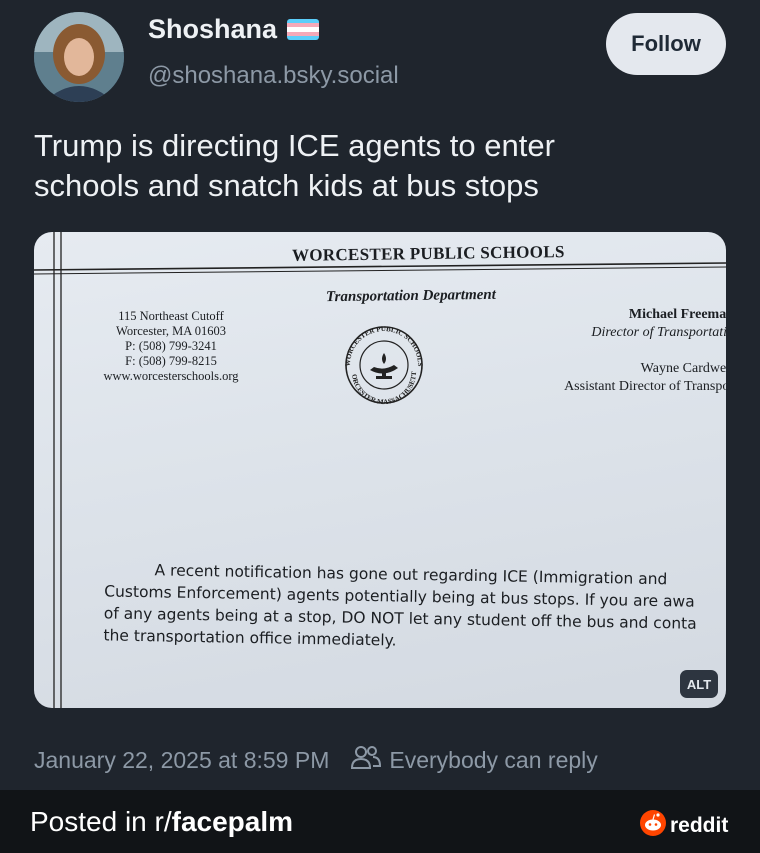 The width and height of the screenshot is (760, 853). Describe the element at coordinates (677, 314) in the screenshot. I see `director-name: Michael Freeman` at that location.